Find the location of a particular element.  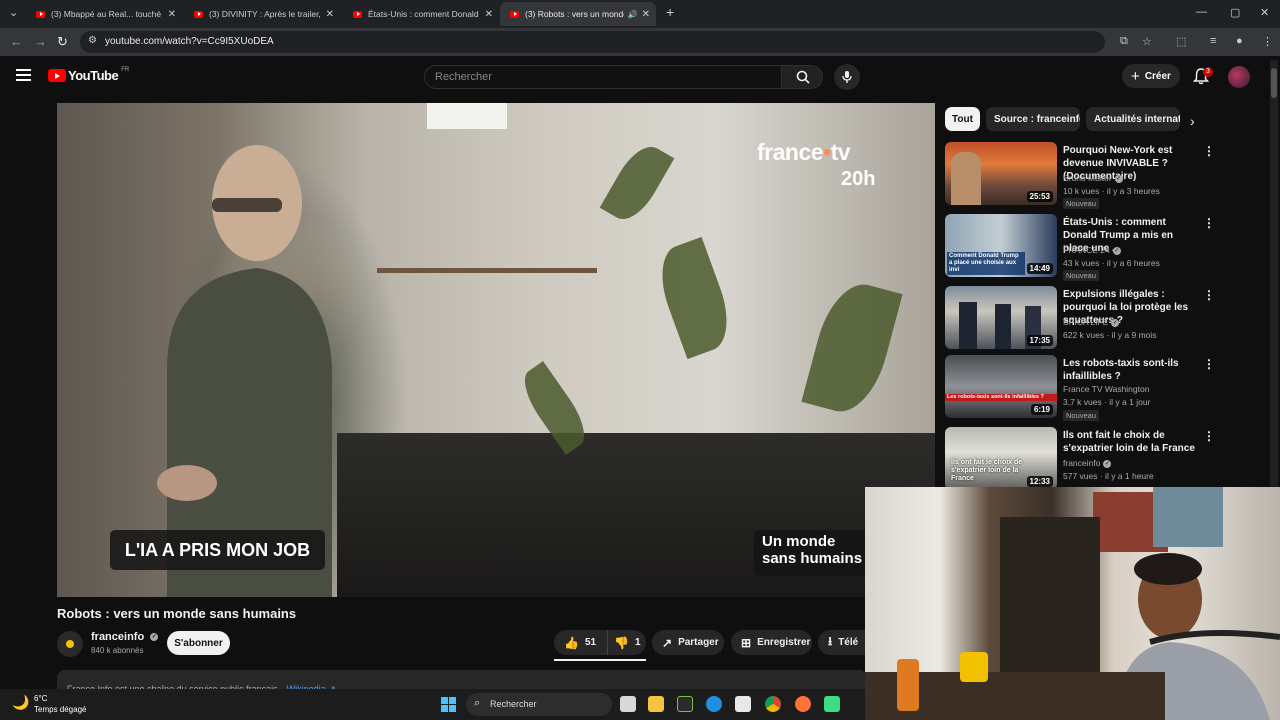

page-scrollbar is located at coordinates (1274, 275).